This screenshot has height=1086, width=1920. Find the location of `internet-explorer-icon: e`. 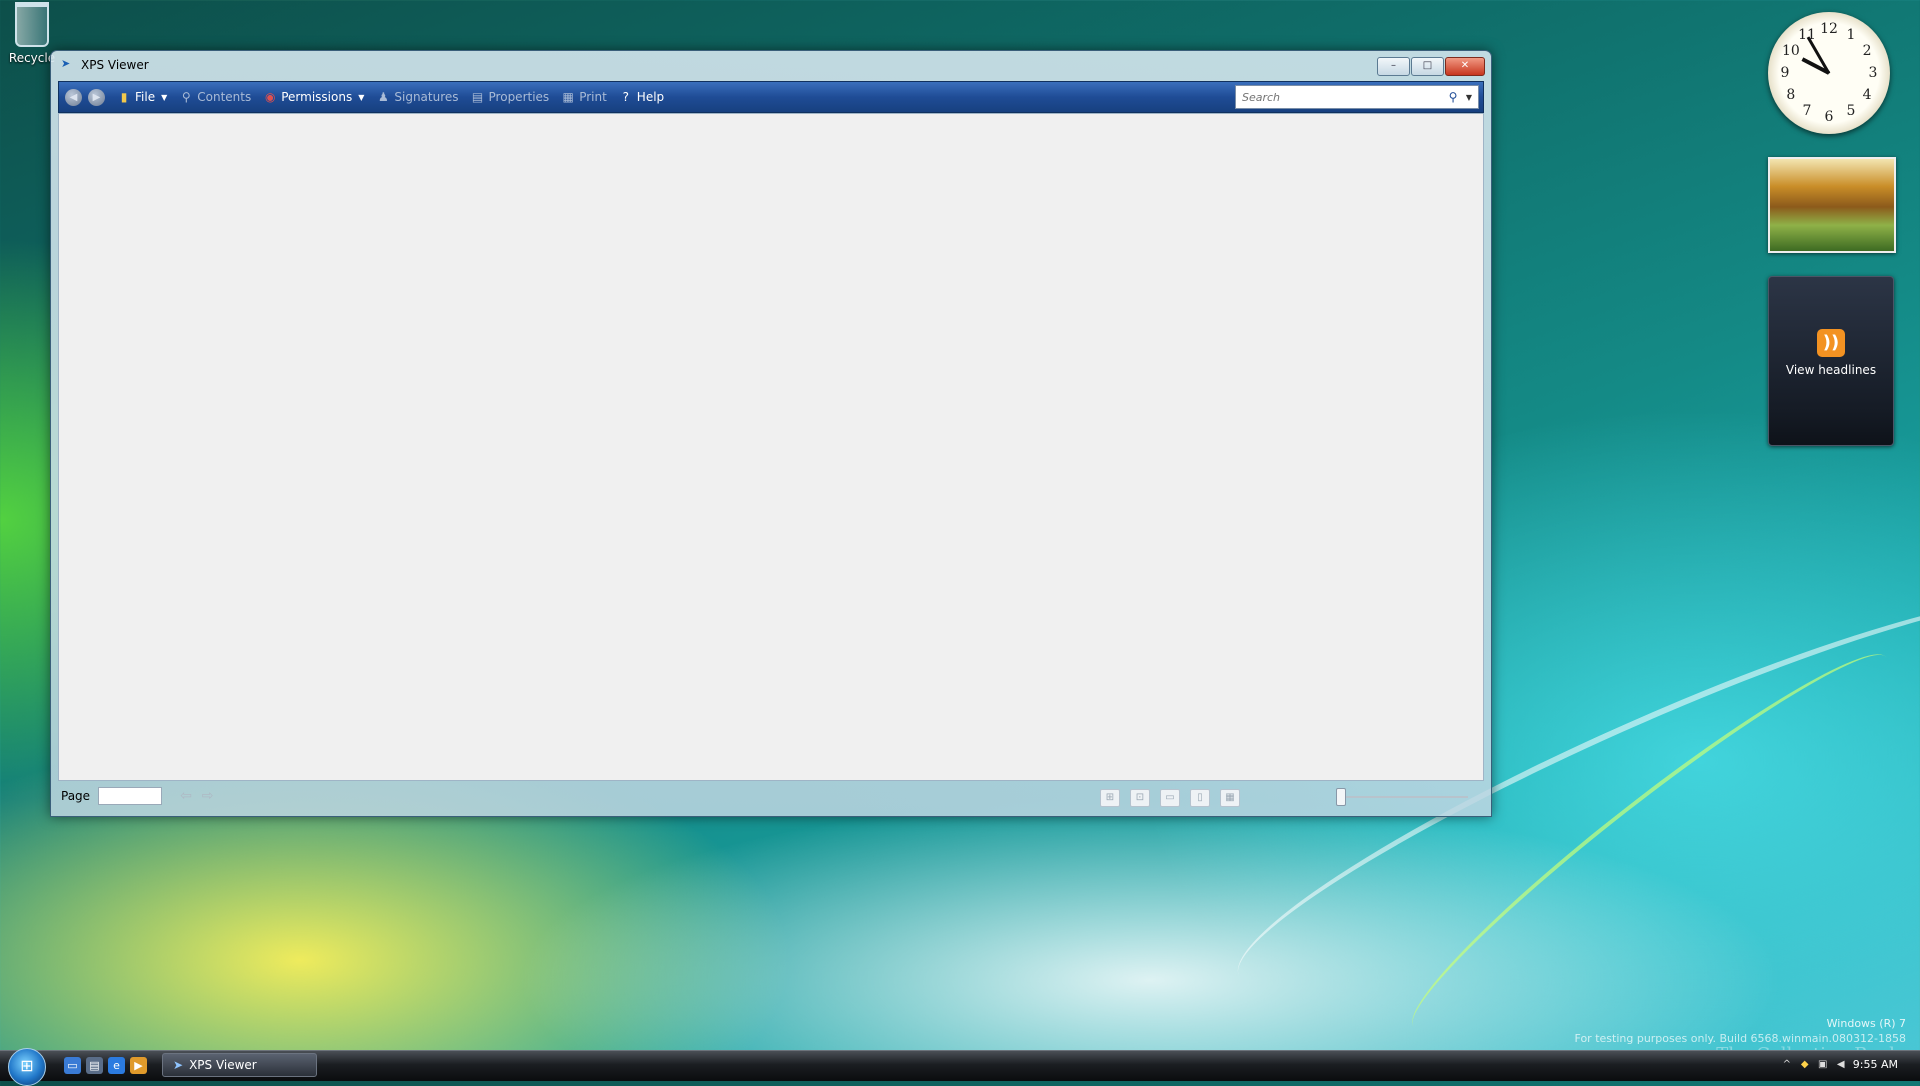

internet-explorer-icon: e is located at coordinates (116, 1065).